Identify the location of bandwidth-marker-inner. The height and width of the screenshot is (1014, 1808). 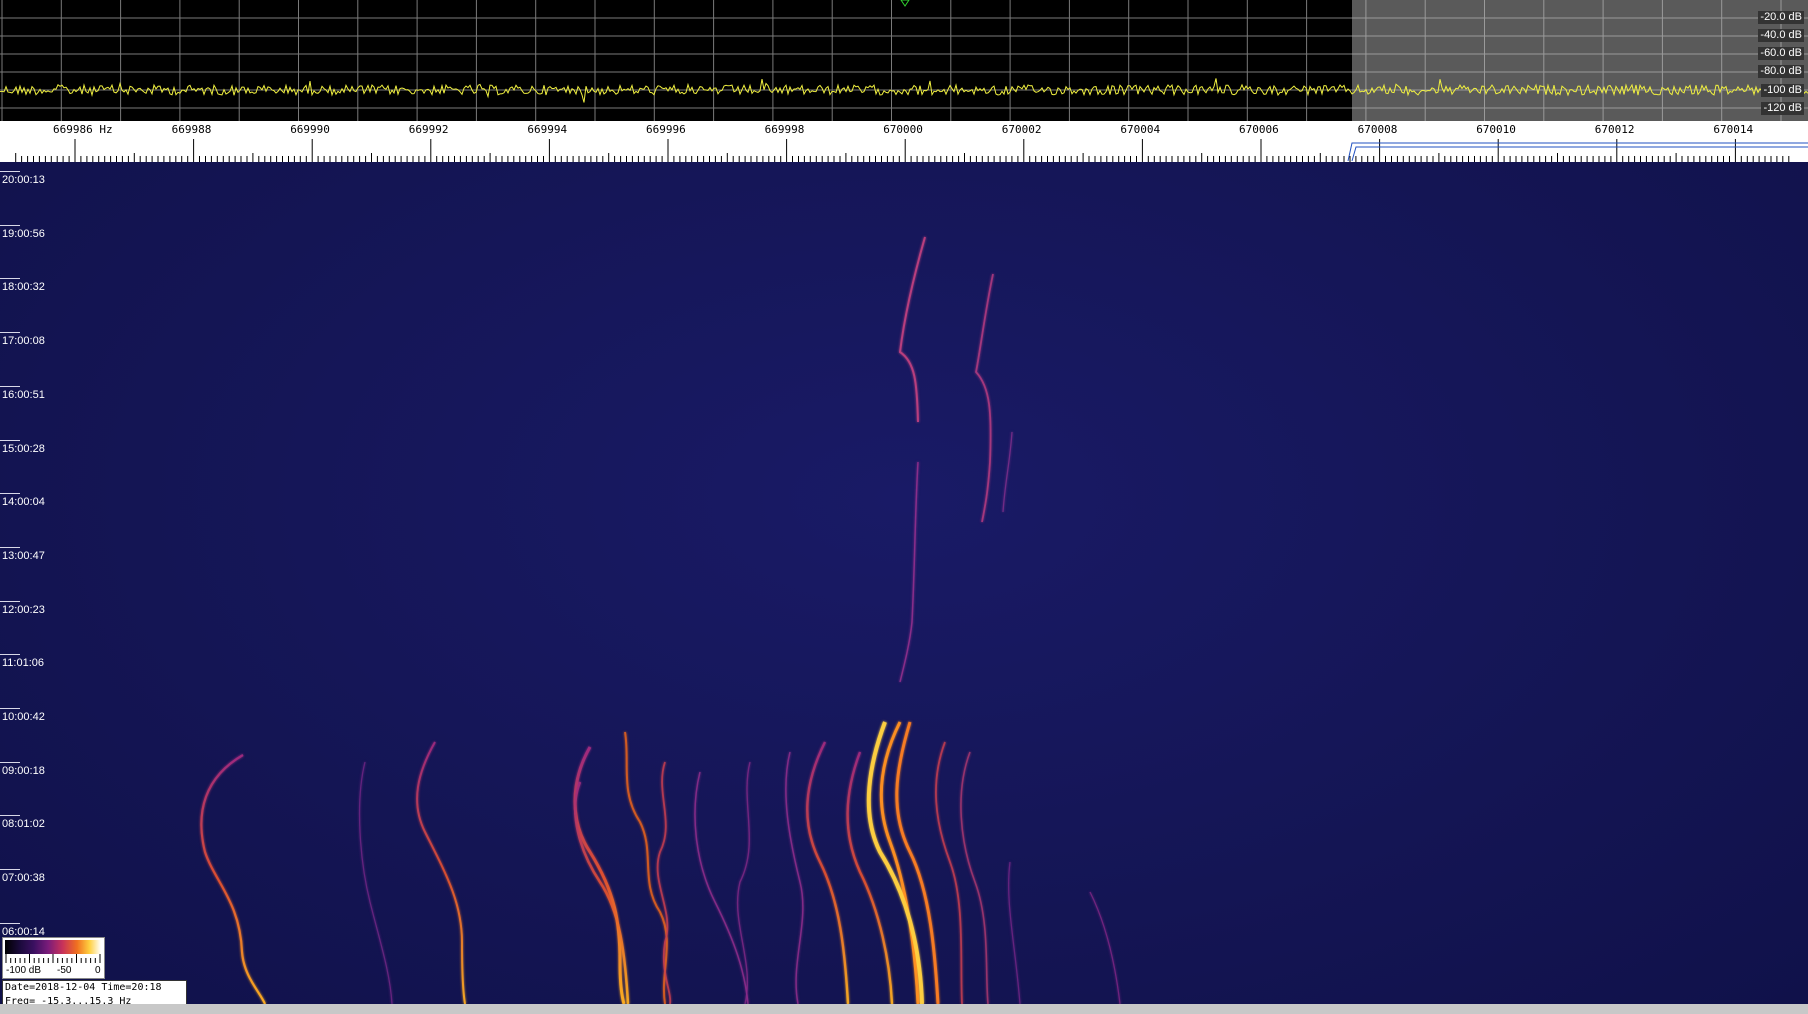
(1579, 154).